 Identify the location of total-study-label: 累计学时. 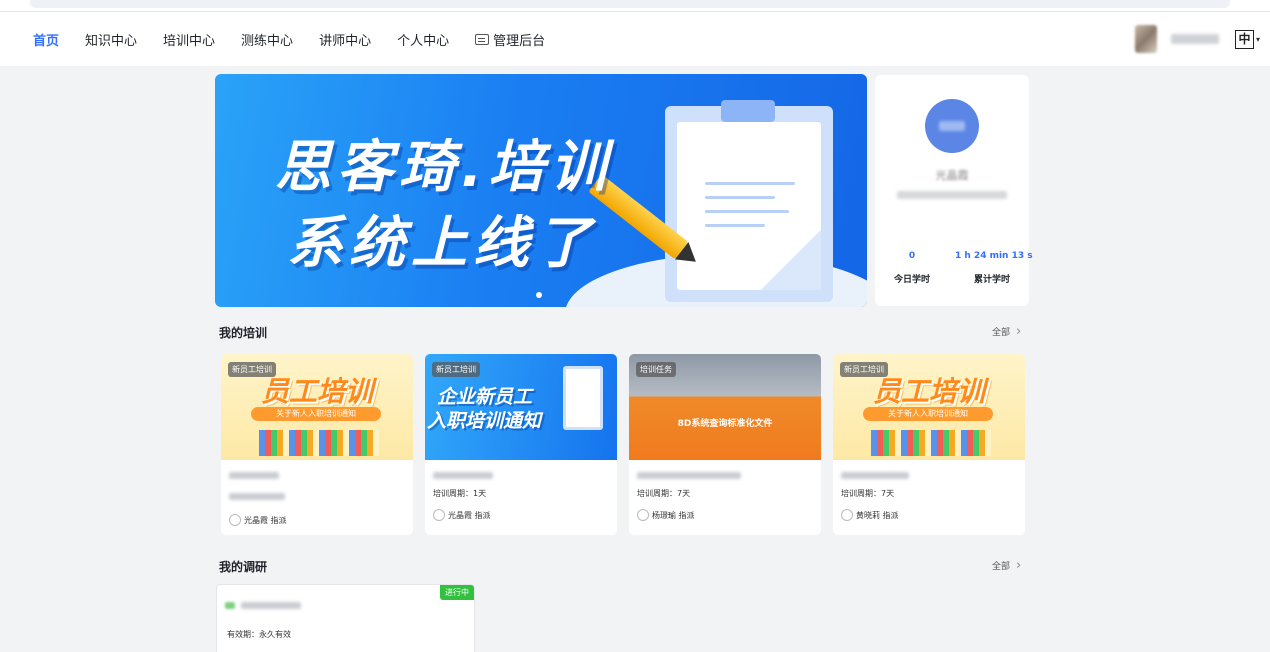
(991, 280).